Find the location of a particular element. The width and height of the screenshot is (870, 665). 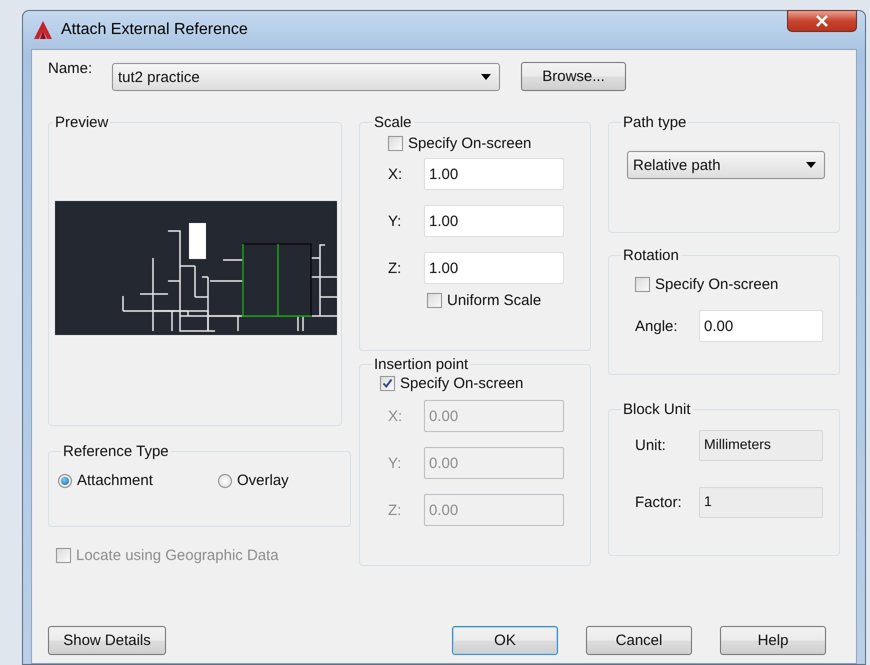

close-button is located at coordinates (822, 21).